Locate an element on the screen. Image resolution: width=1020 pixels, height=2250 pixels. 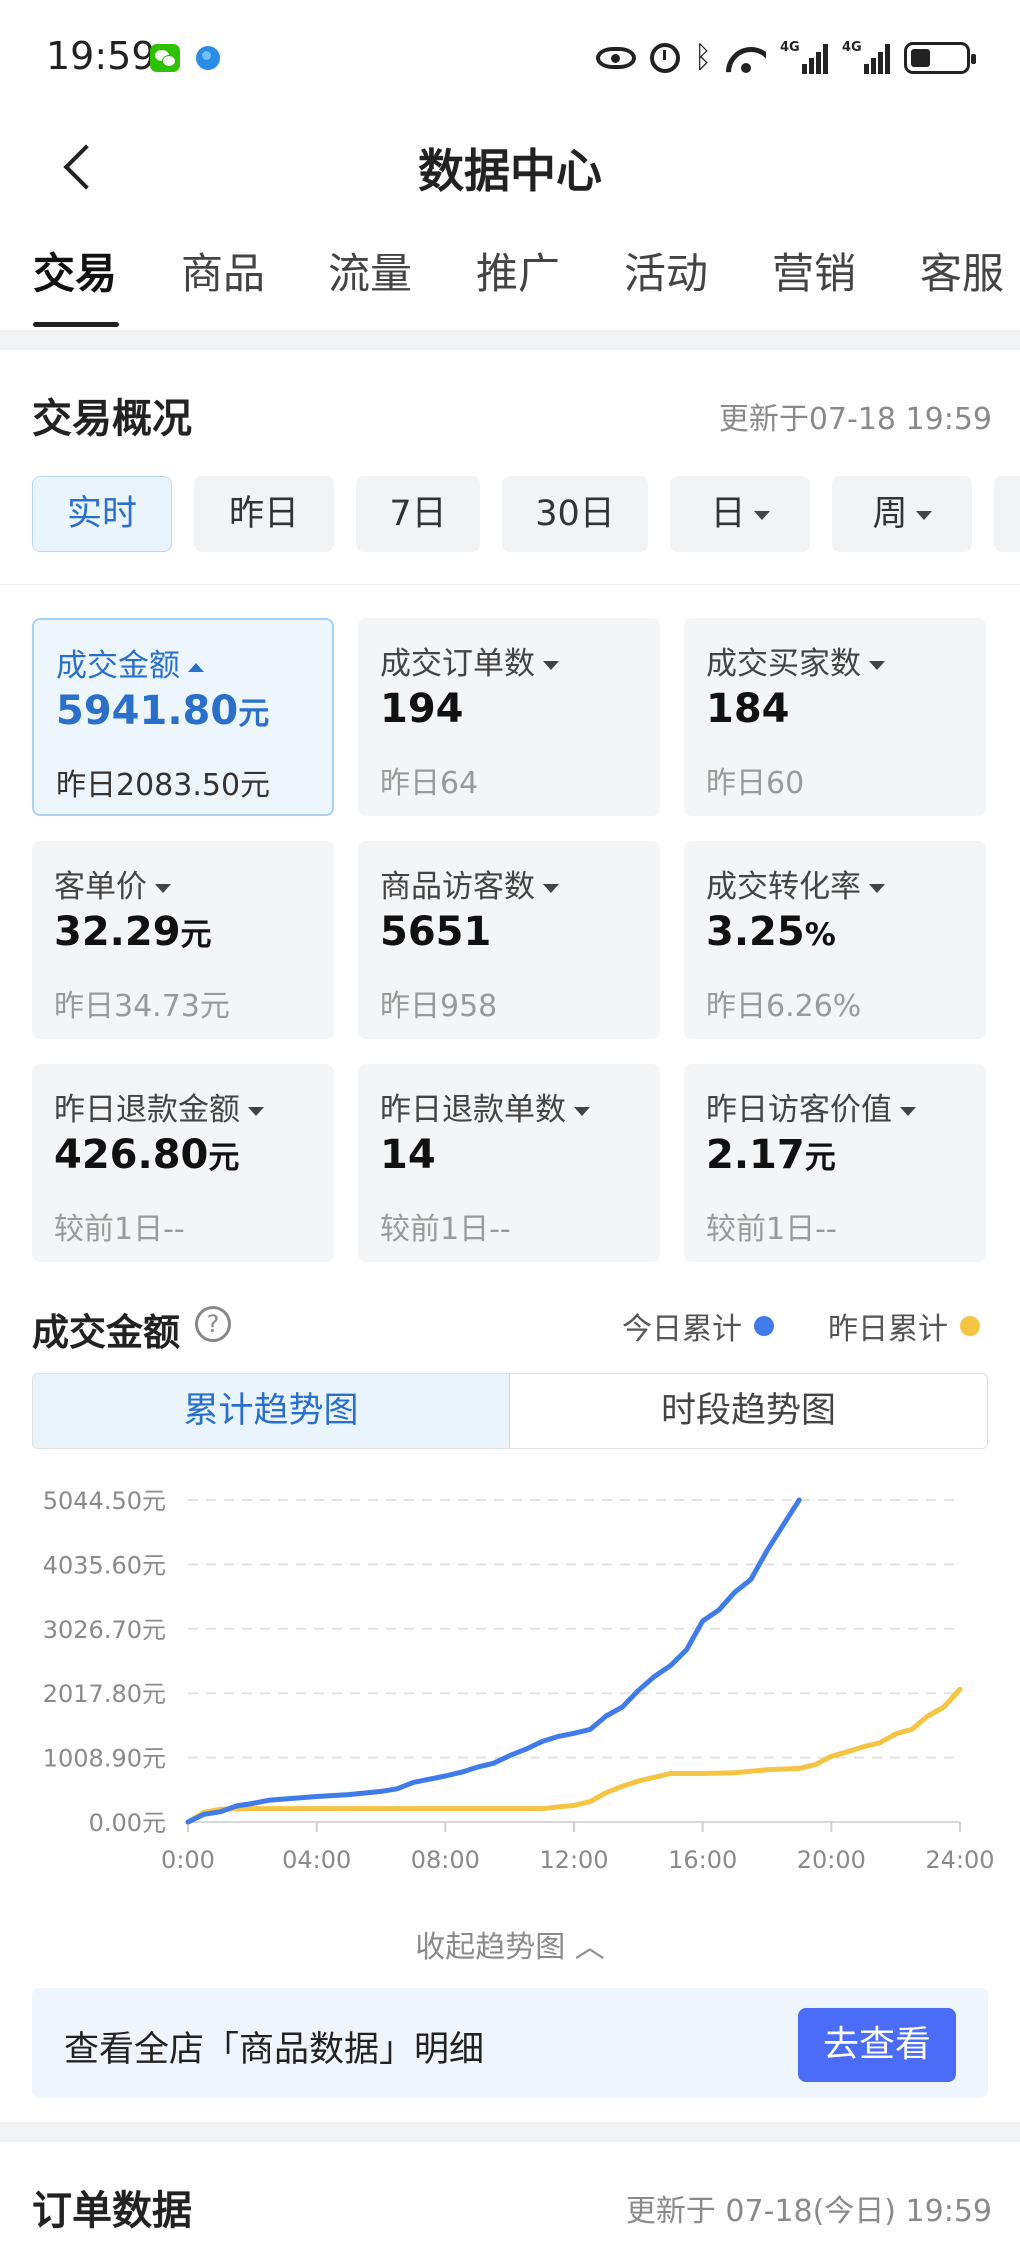
period-week-label: 周 is located at coordinates (890, 514).